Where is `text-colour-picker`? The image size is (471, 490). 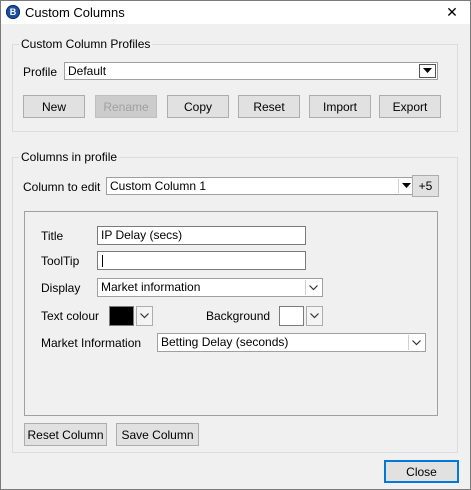
text-colour-picker is located at coordinates (131, 316).